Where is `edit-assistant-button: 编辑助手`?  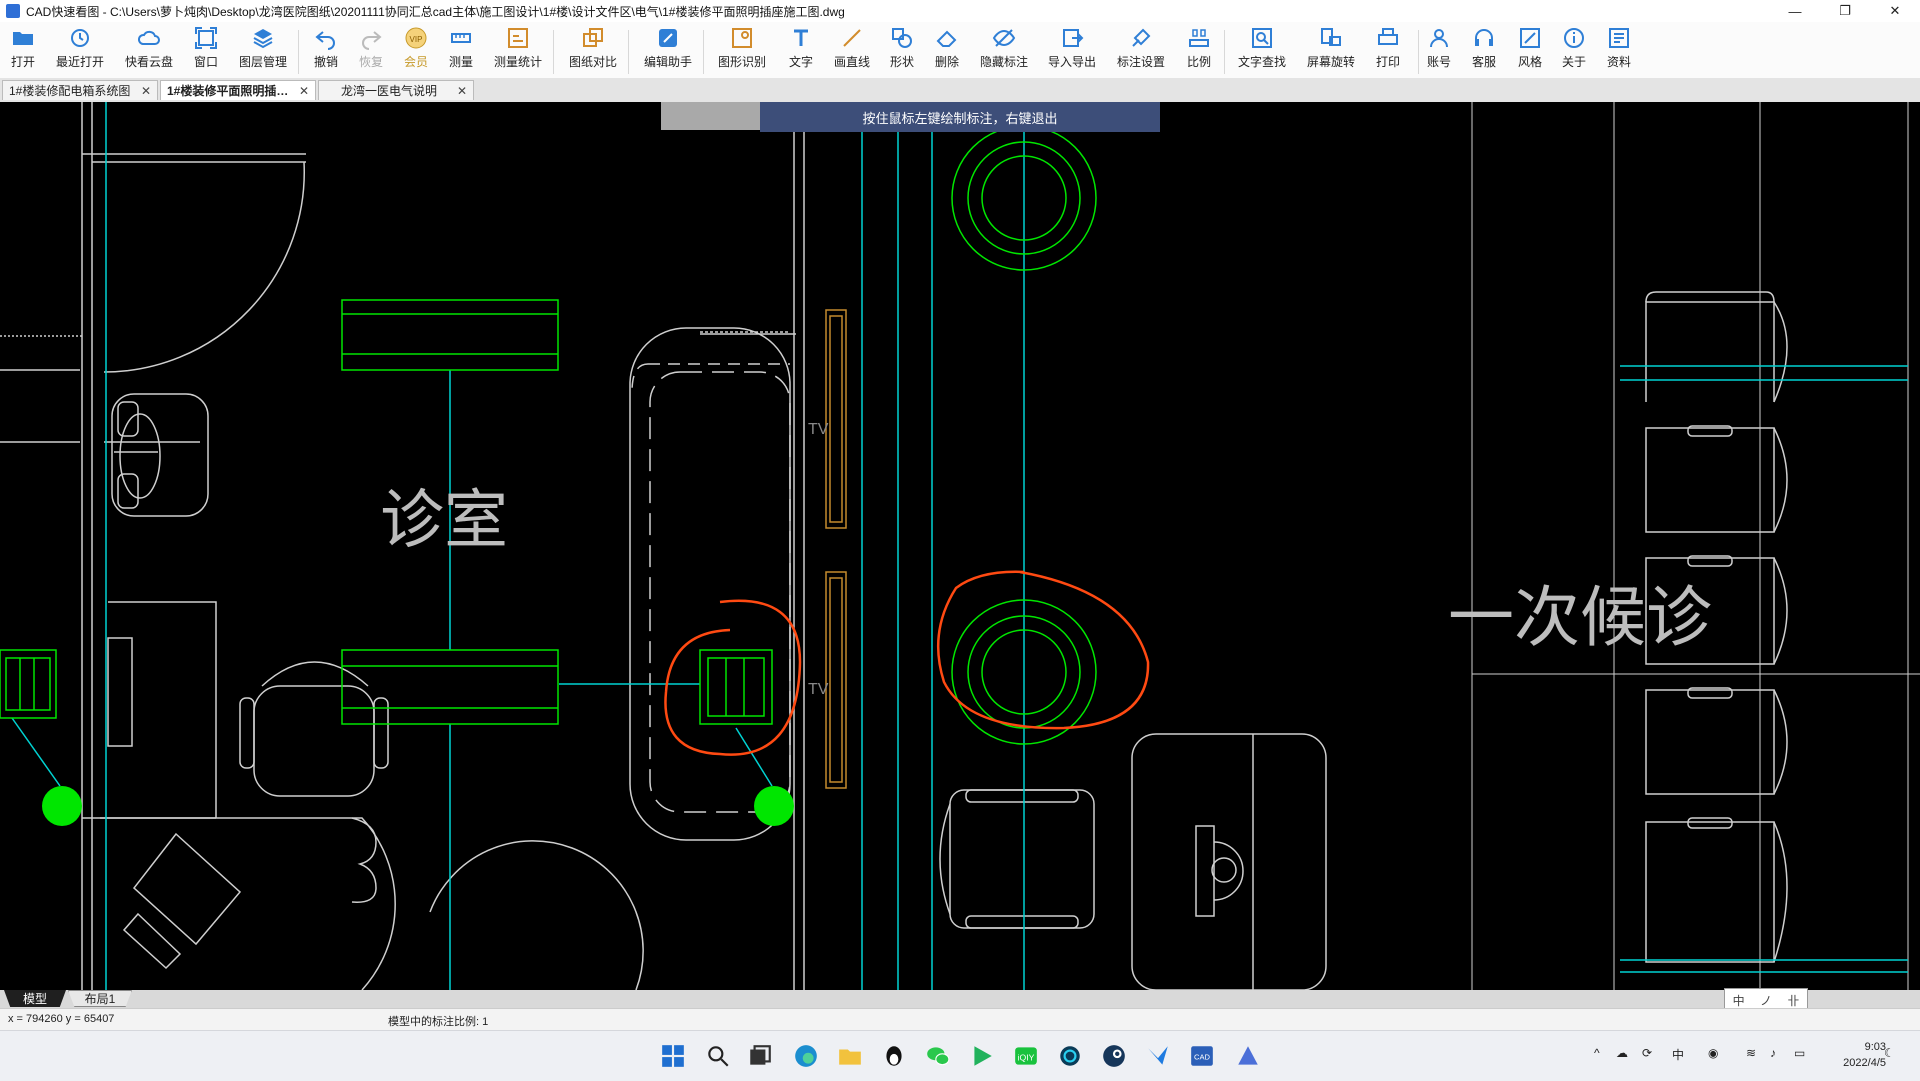 edit-assistant-button: 编辑助手 is located at coordinates (668, 51).